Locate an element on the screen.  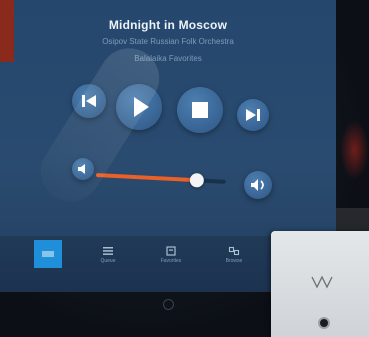
volume-high-button is located at coordinates (258, 185).